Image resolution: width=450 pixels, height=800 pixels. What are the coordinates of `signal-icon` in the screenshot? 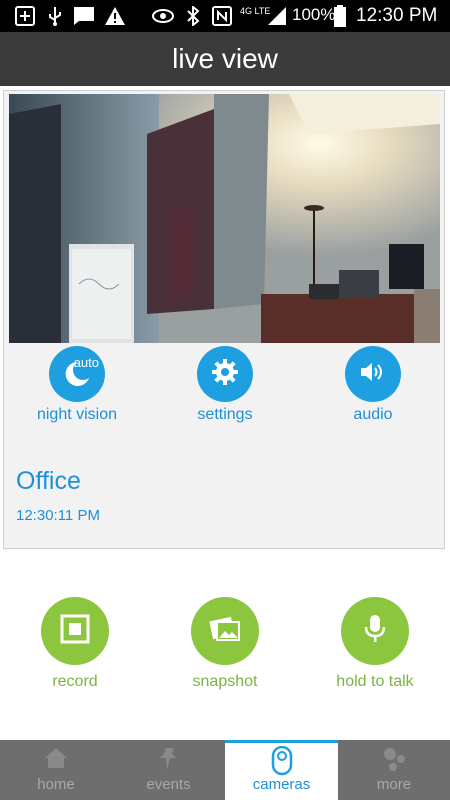 It's located at (277, 16).